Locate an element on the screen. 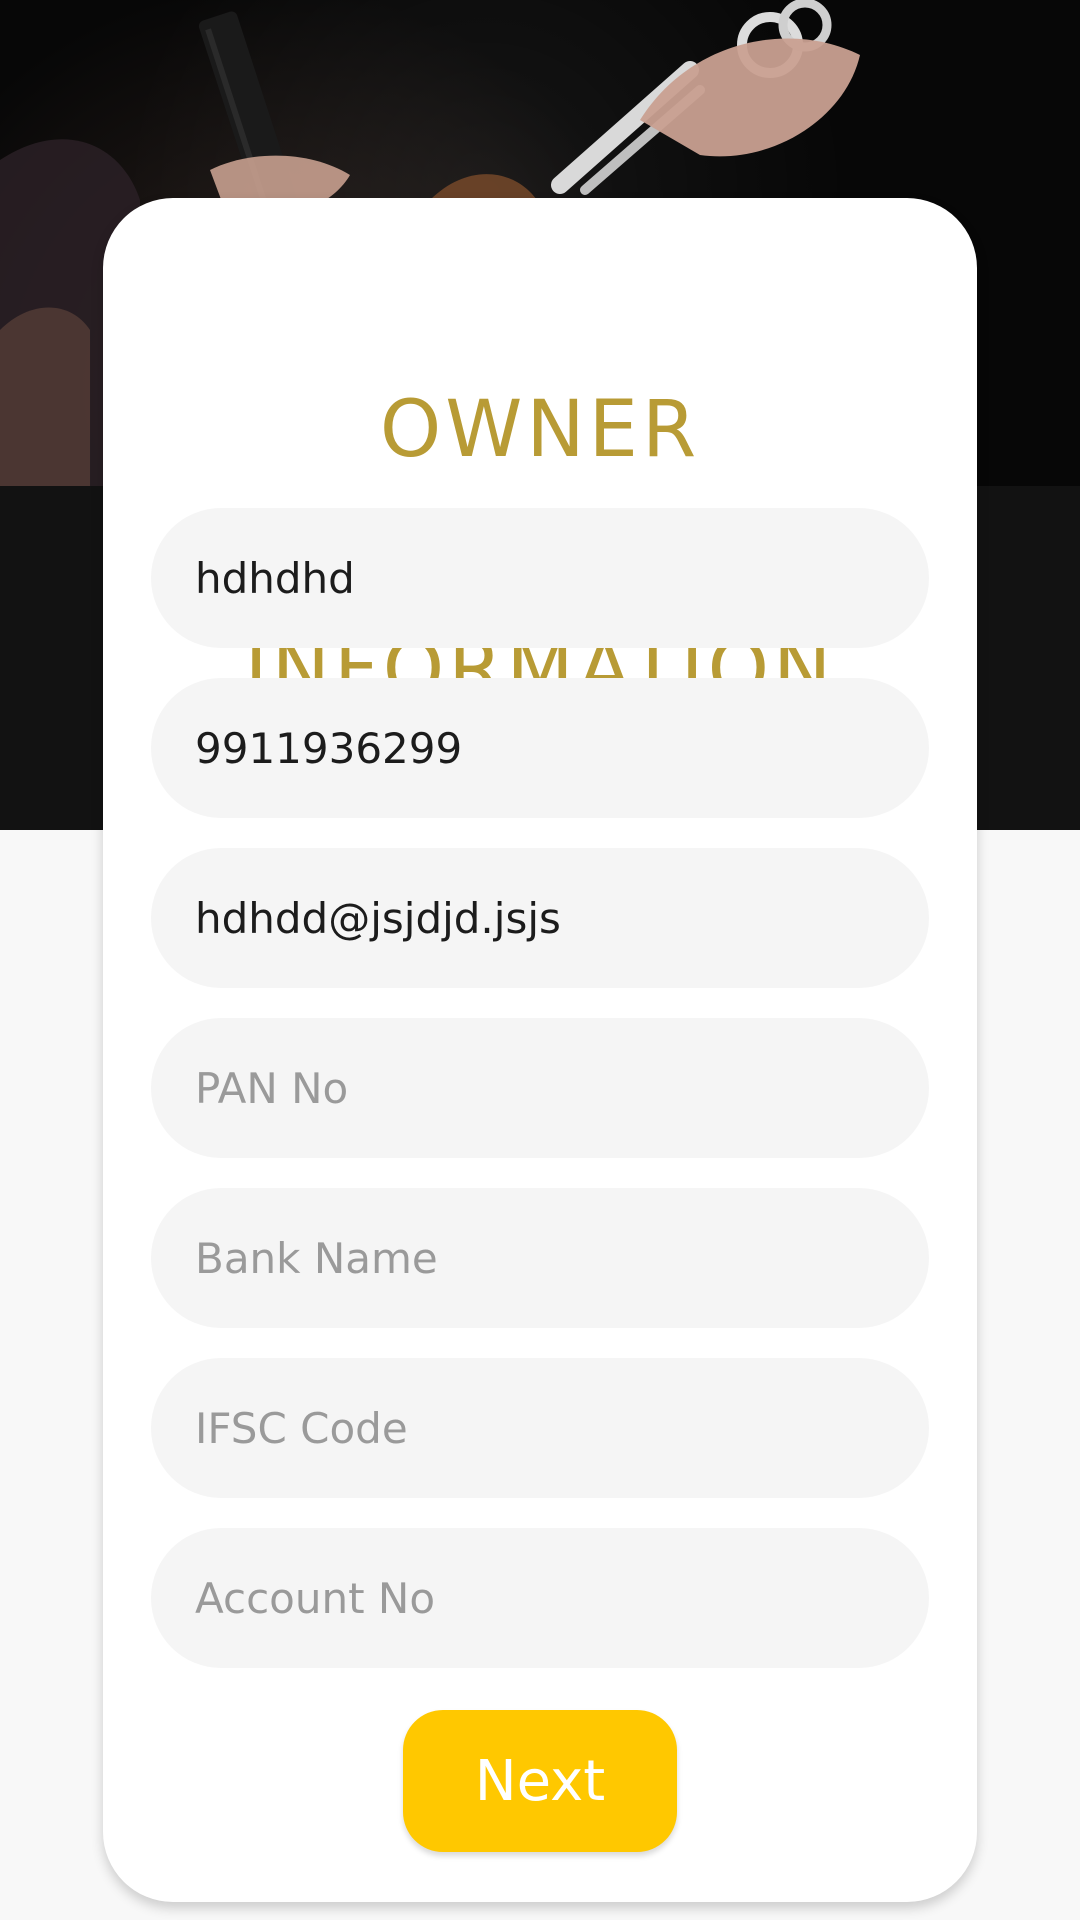  phone-value: 9911936299 is located at coordinates (329, 748).